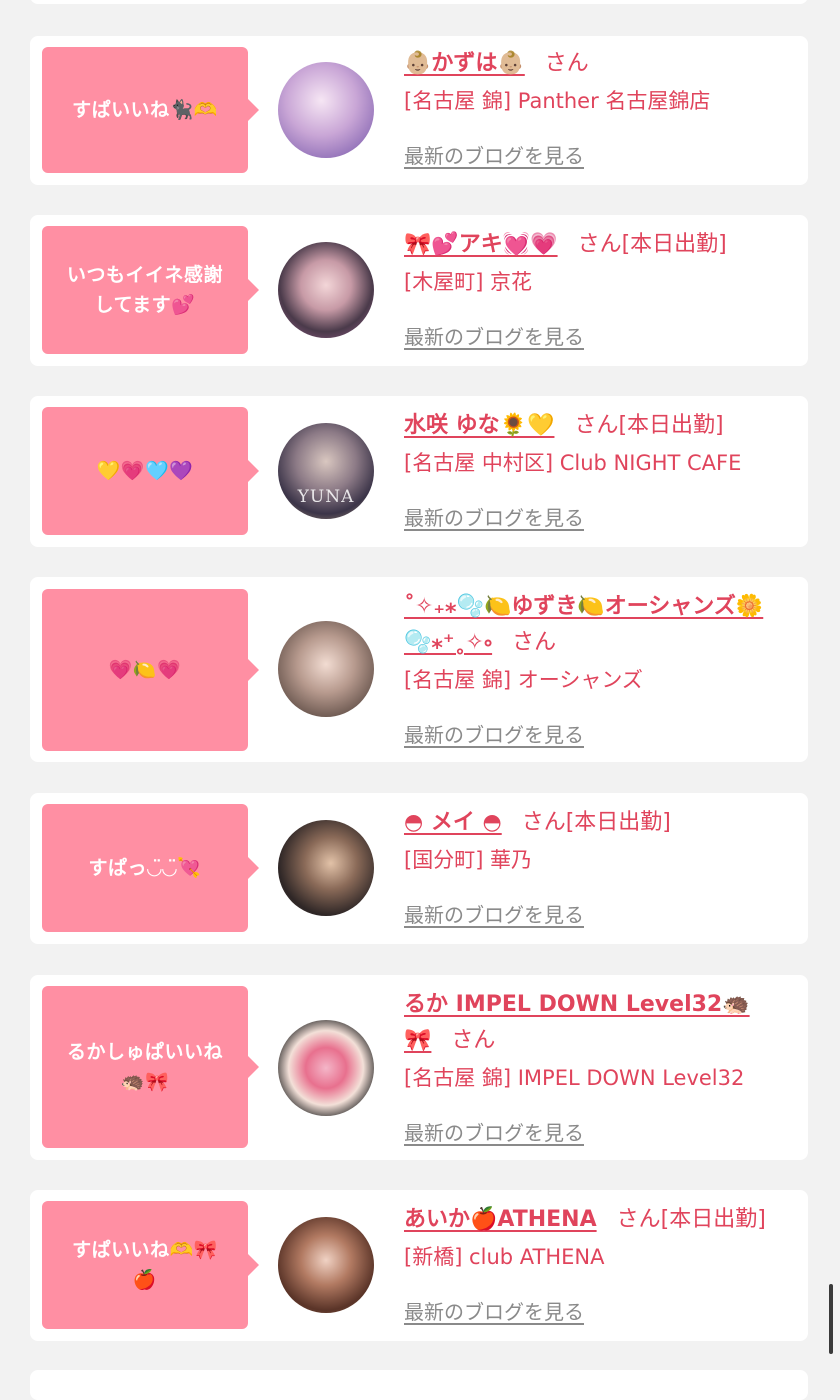  I want to click on comment-bubble: 💛💗🩵💜, so click(150, 471).